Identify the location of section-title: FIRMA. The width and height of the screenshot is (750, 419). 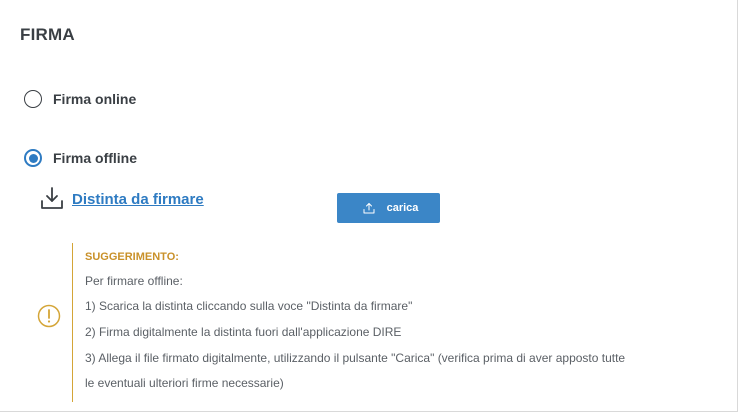
(47, 34).